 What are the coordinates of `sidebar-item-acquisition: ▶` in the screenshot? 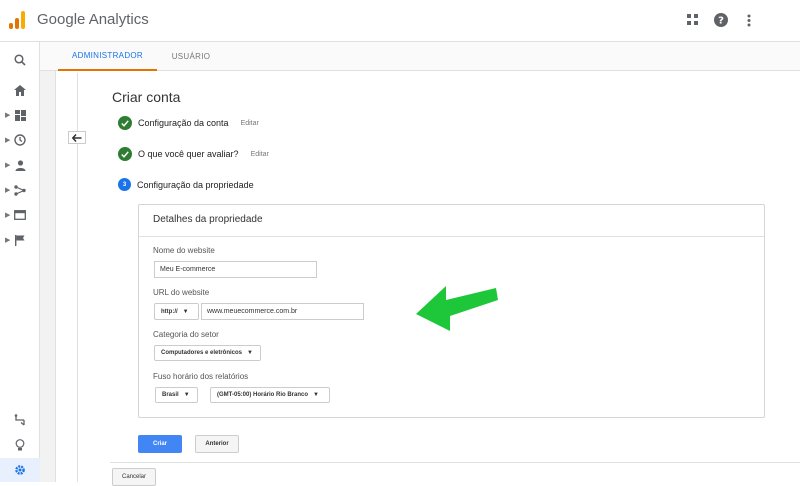 It's located at (20, 190).